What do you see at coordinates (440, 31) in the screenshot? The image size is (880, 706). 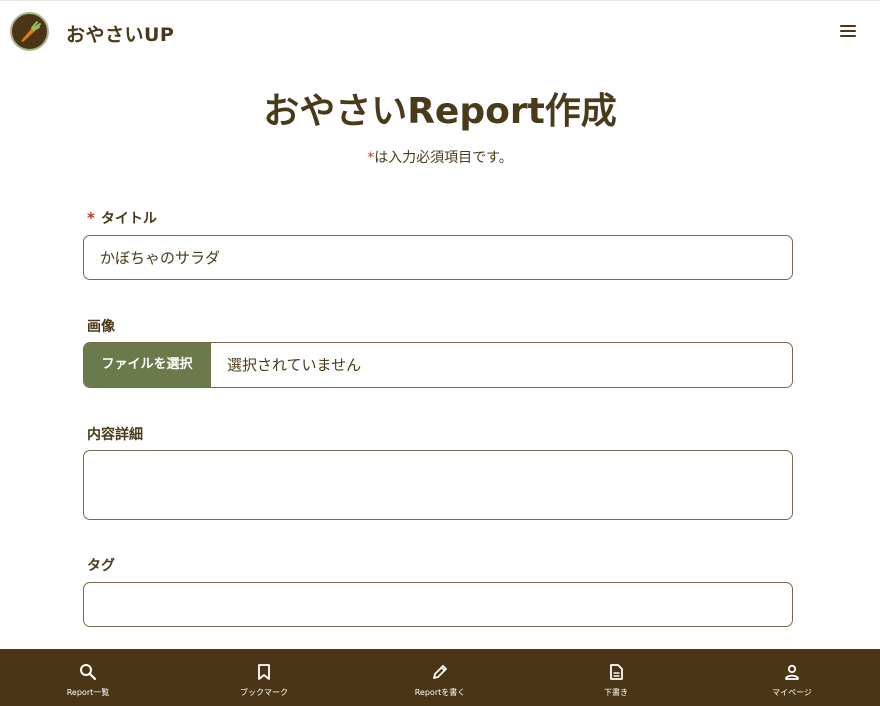 I see `app-header: おやさいUP` at bounding box center [440, 31].